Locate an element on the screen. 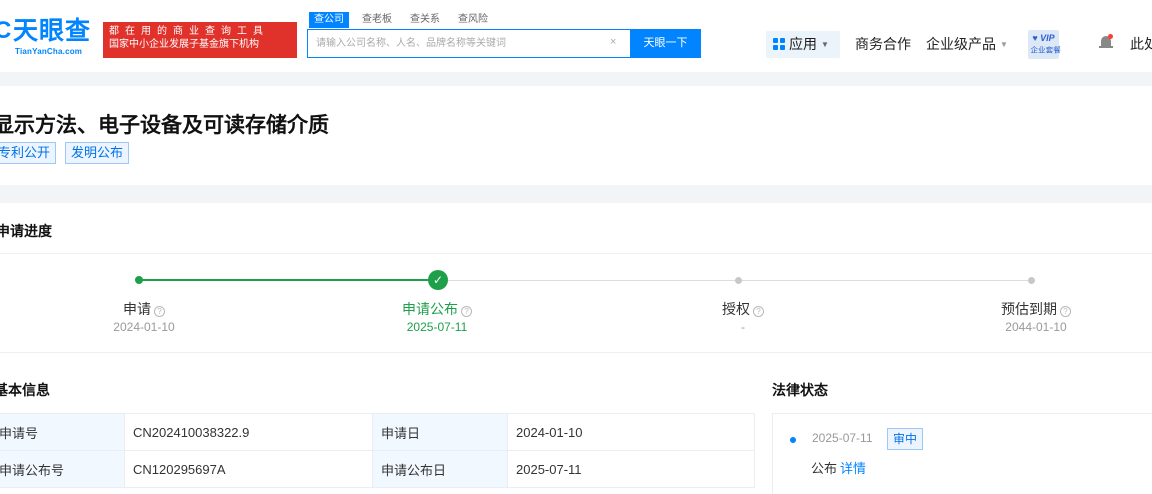  apps-grid-icon is located at coordinates (779, 44).